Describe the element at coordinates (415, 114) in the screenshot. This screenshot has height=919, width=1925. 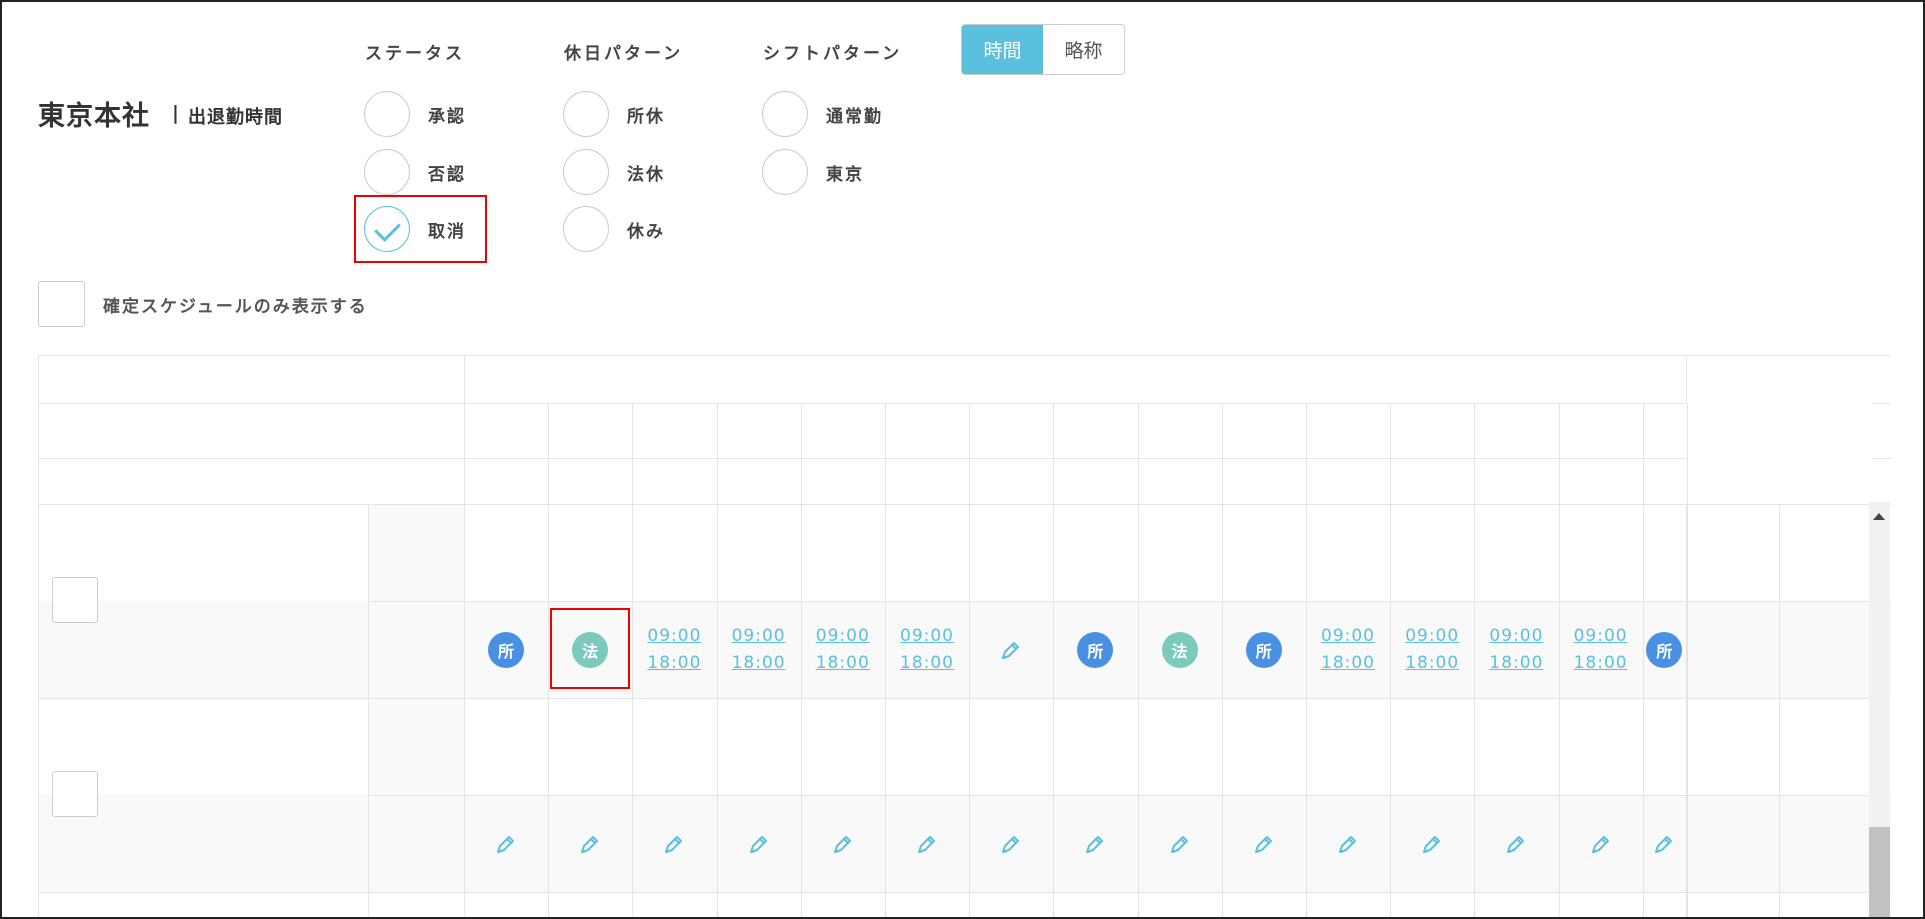
I see `status-option-approved: 承認` at that location.